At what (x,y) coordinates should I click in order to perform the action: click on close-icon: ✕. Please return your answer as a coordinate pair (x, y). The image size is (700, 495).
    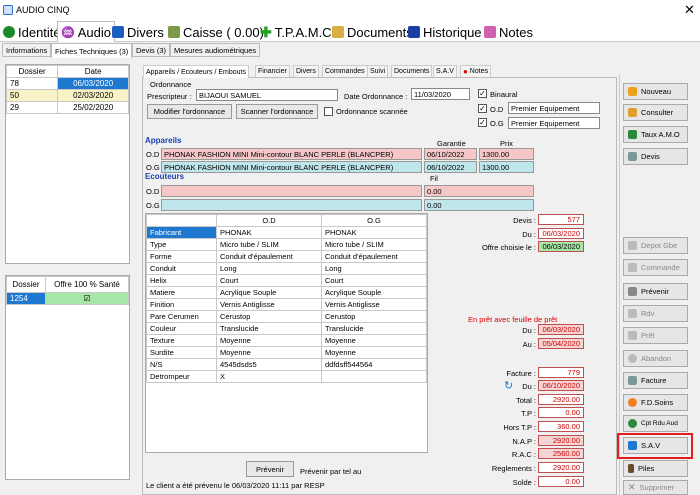
    Looking at the image, I should click on (689, 10).